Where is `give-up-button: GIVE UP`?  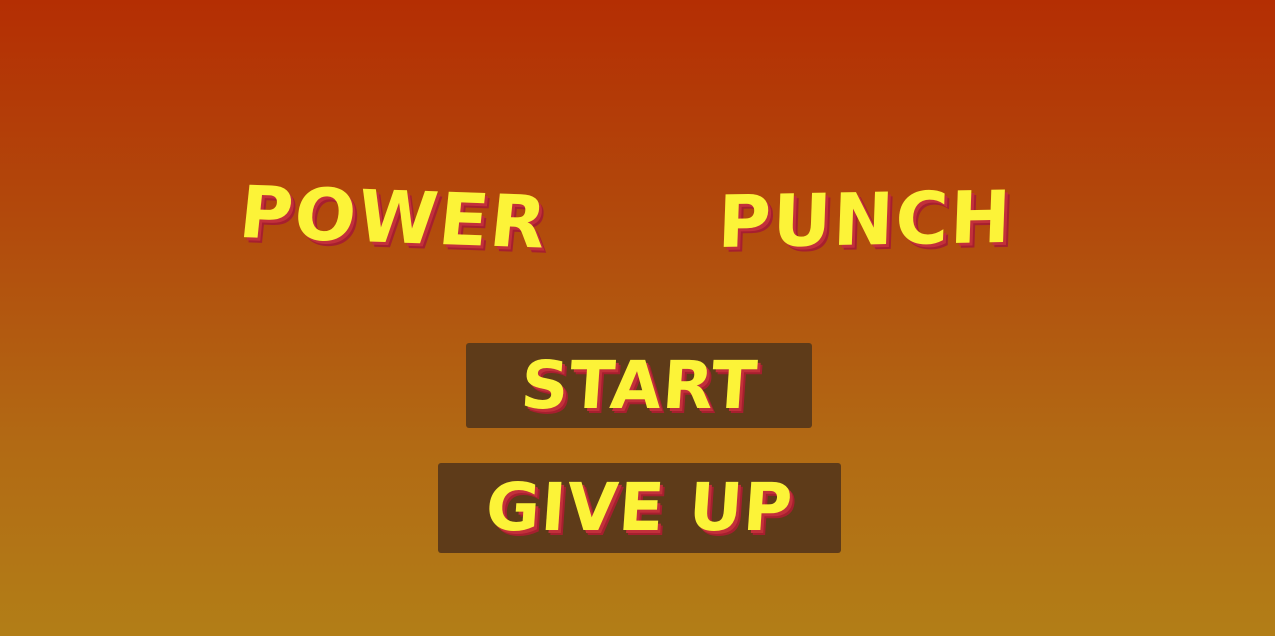
give-up-button: GIVE UP is located at coordinates (639, 508).